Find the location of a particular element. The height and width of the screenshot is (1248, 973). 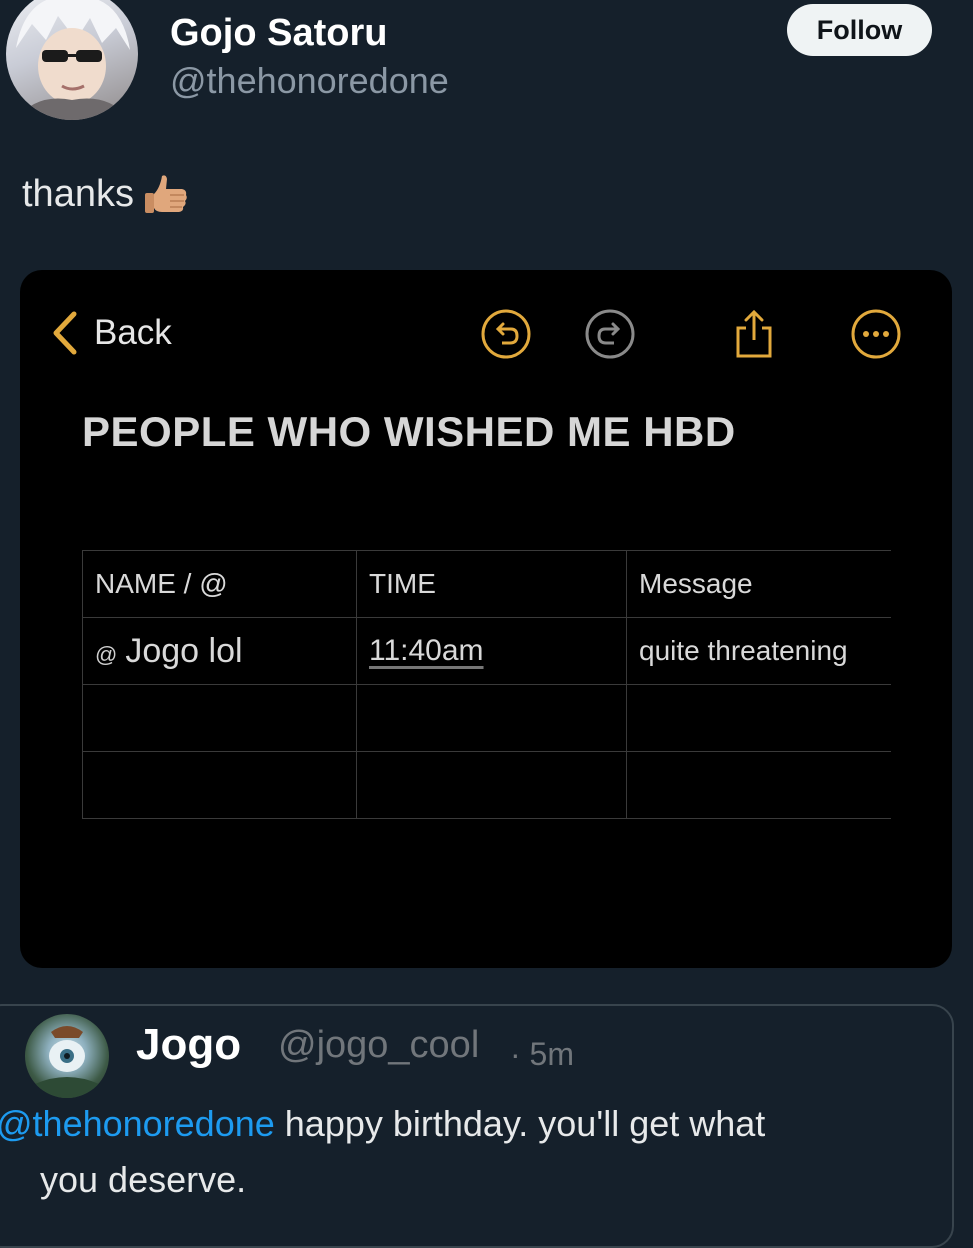

chevron-left-icon is located at coordinates (65, 333).